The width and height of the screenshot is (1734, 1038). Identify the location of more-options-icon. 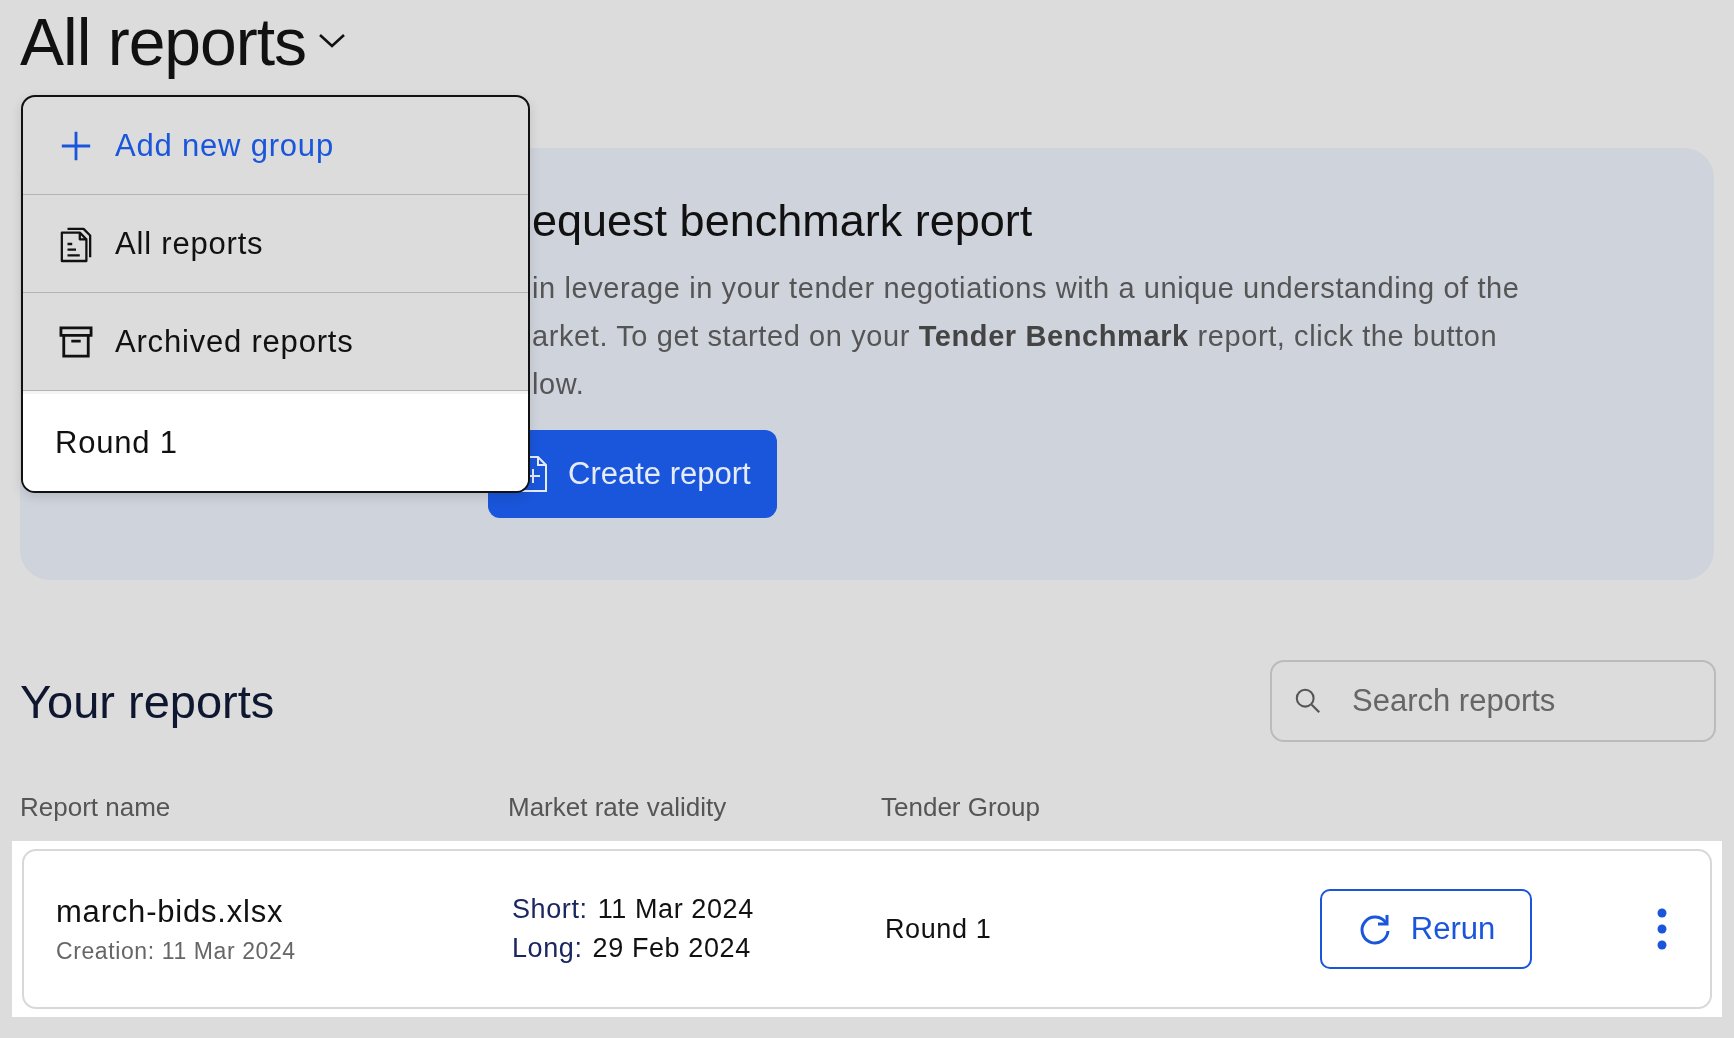
(1662, 929).